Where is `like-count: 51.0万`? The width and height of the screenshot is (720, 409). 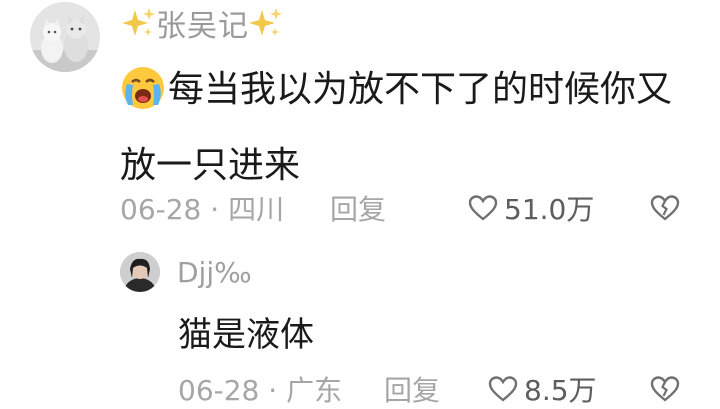
like-count: 51.0万 is located at coordinates (549, 209).